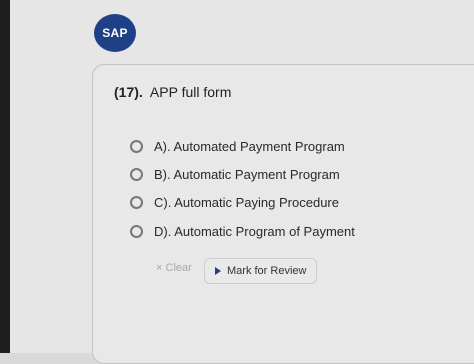  I want to click on mark-for-review-button: Mark for Review, so click(261, 271).